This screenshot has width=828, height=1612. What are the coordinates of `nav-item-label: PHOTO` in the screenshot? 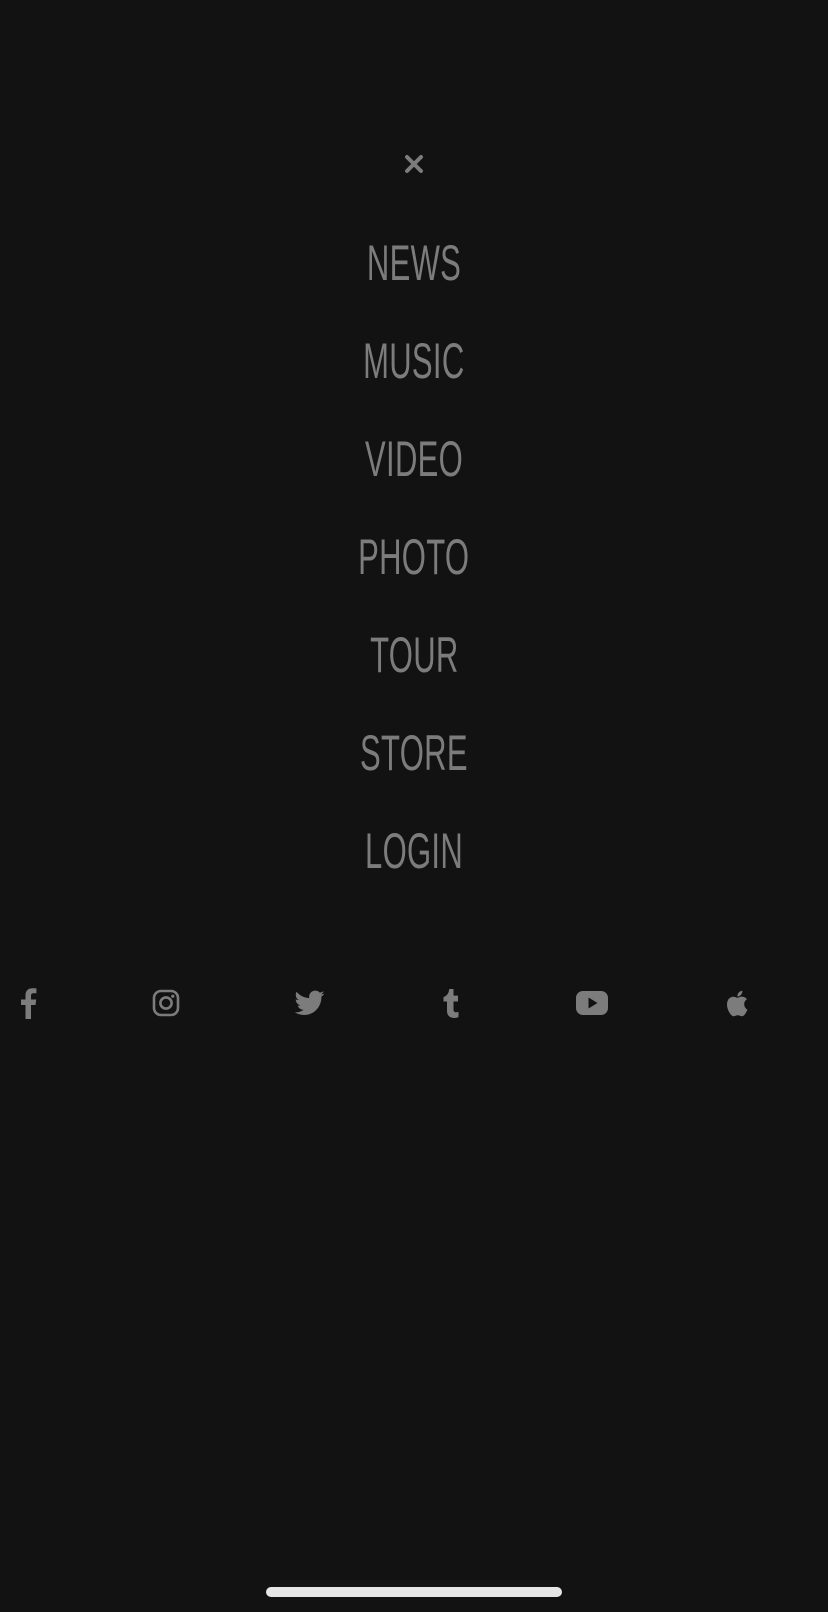 It's located at (414, 557).